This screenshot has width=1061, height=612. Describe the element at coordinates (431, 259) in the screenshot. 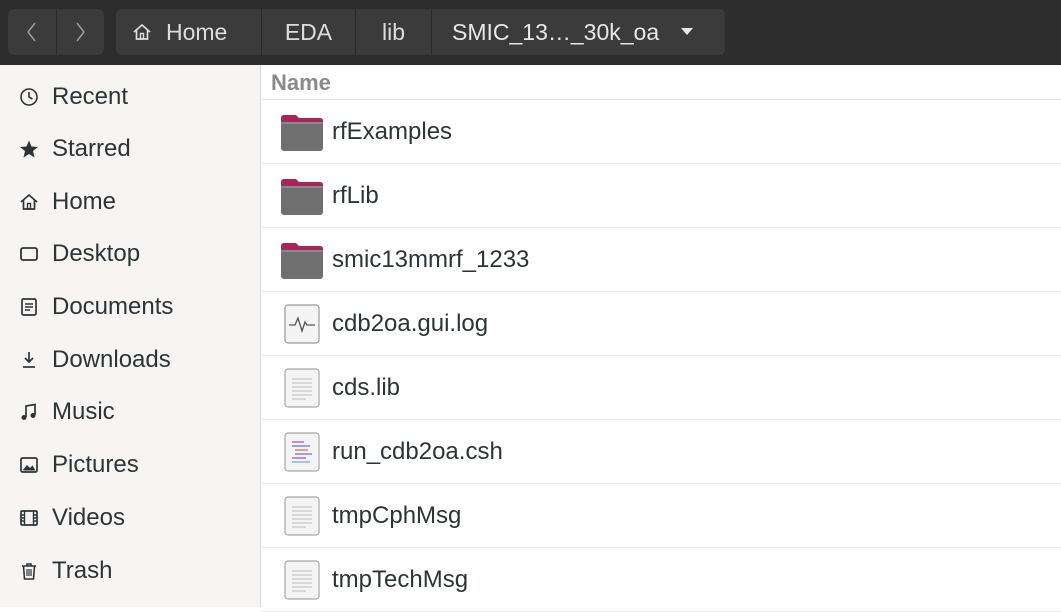

I see `file-name: smic13mmrf_1233` at that location.